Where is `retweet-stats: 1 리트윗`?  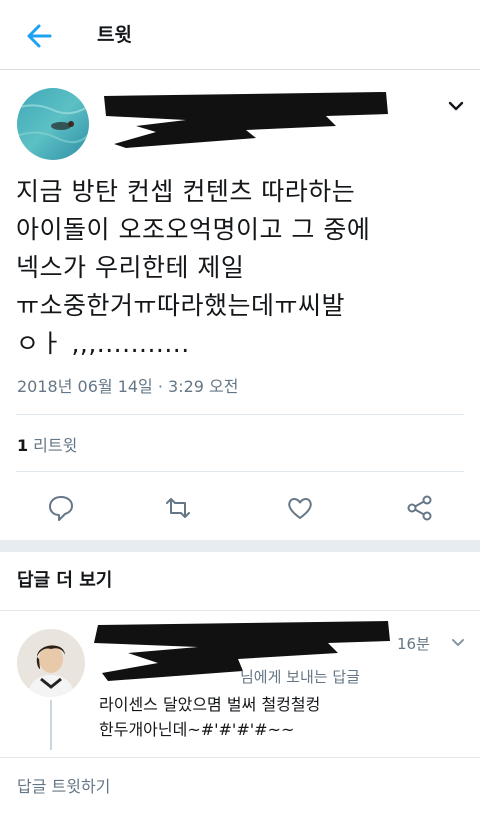 retweet-stats: 1 리트윗 is located at coordinates (47, 444).